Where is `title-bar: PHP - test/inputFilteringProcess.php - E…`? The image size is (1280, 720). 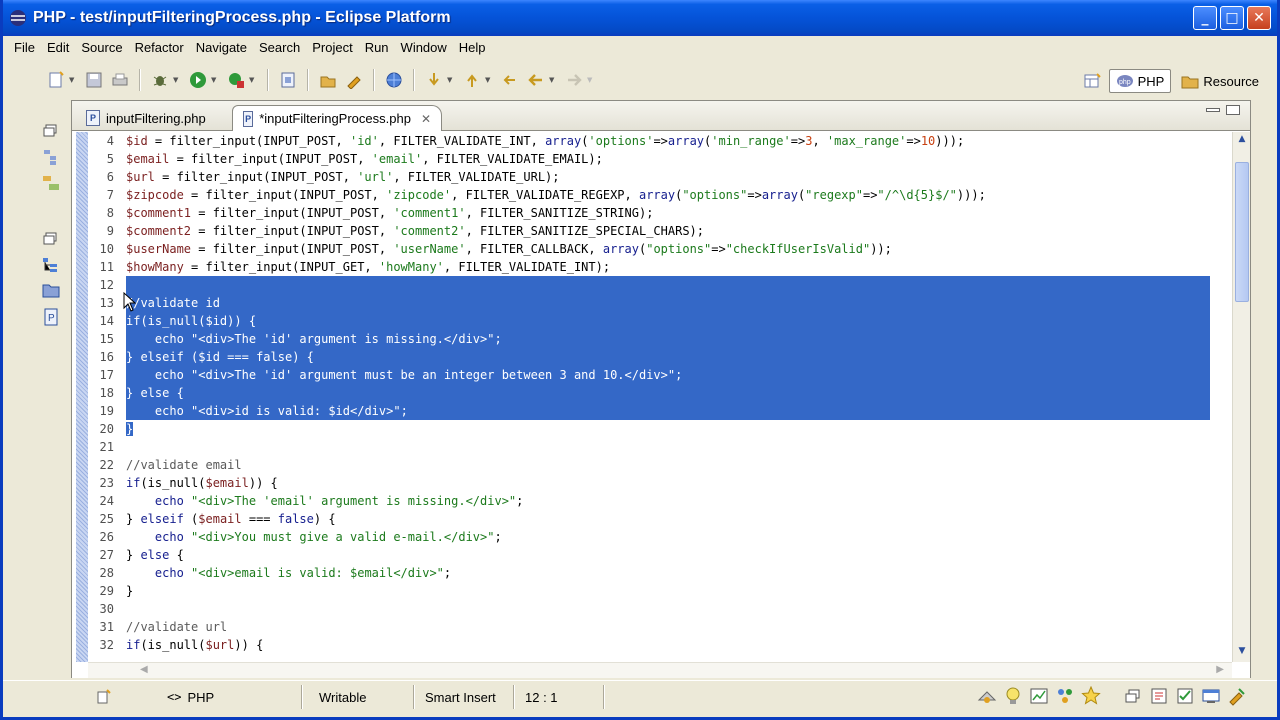
title-bar: PHP - test/inputFilteringProcess.php - E… is located at coordinates (640, 18).